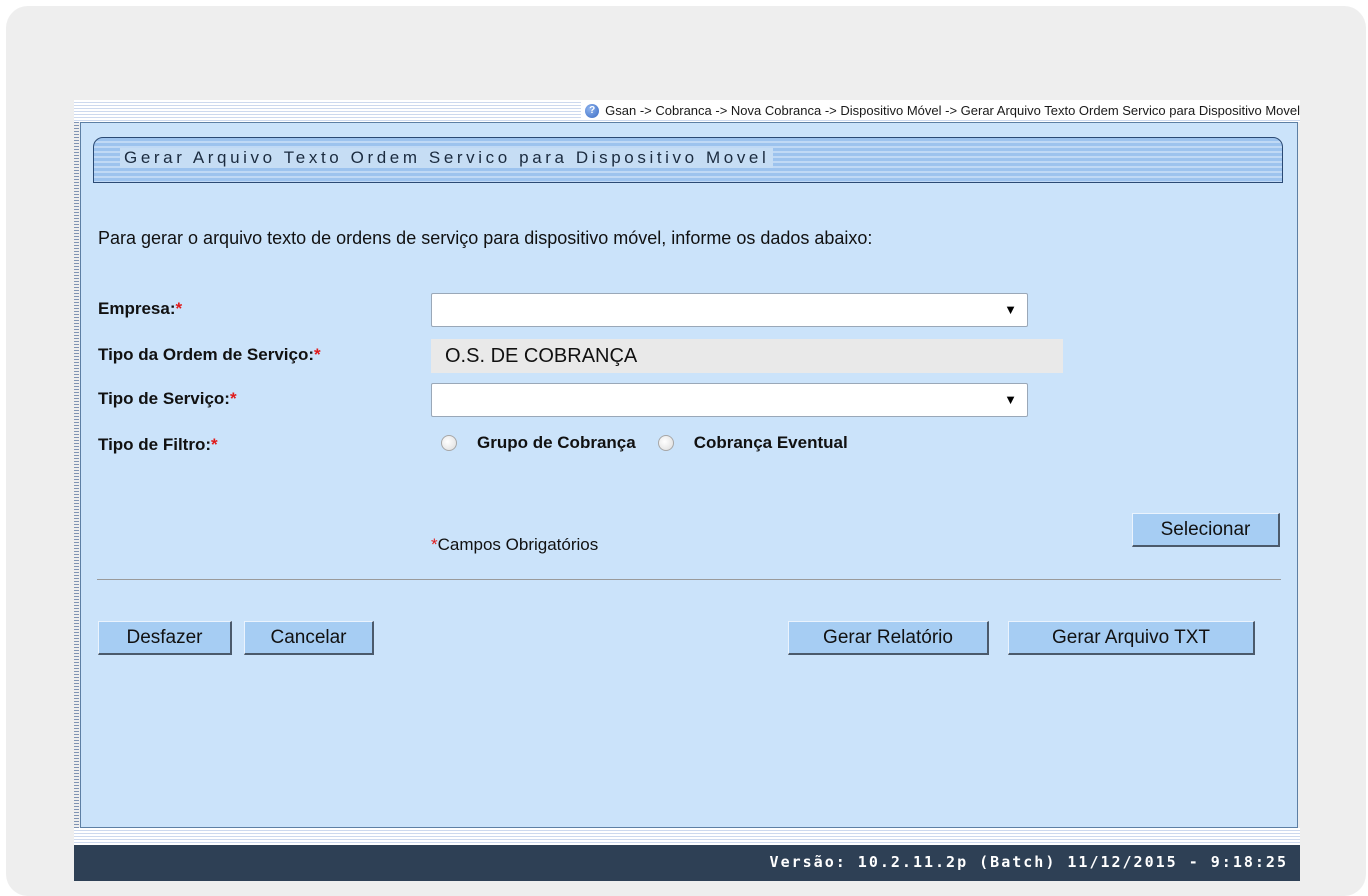  What do you see at coordinates (76, 475) in the screenshot?
I see `left-border-dots` at bounding box center [76, 475].